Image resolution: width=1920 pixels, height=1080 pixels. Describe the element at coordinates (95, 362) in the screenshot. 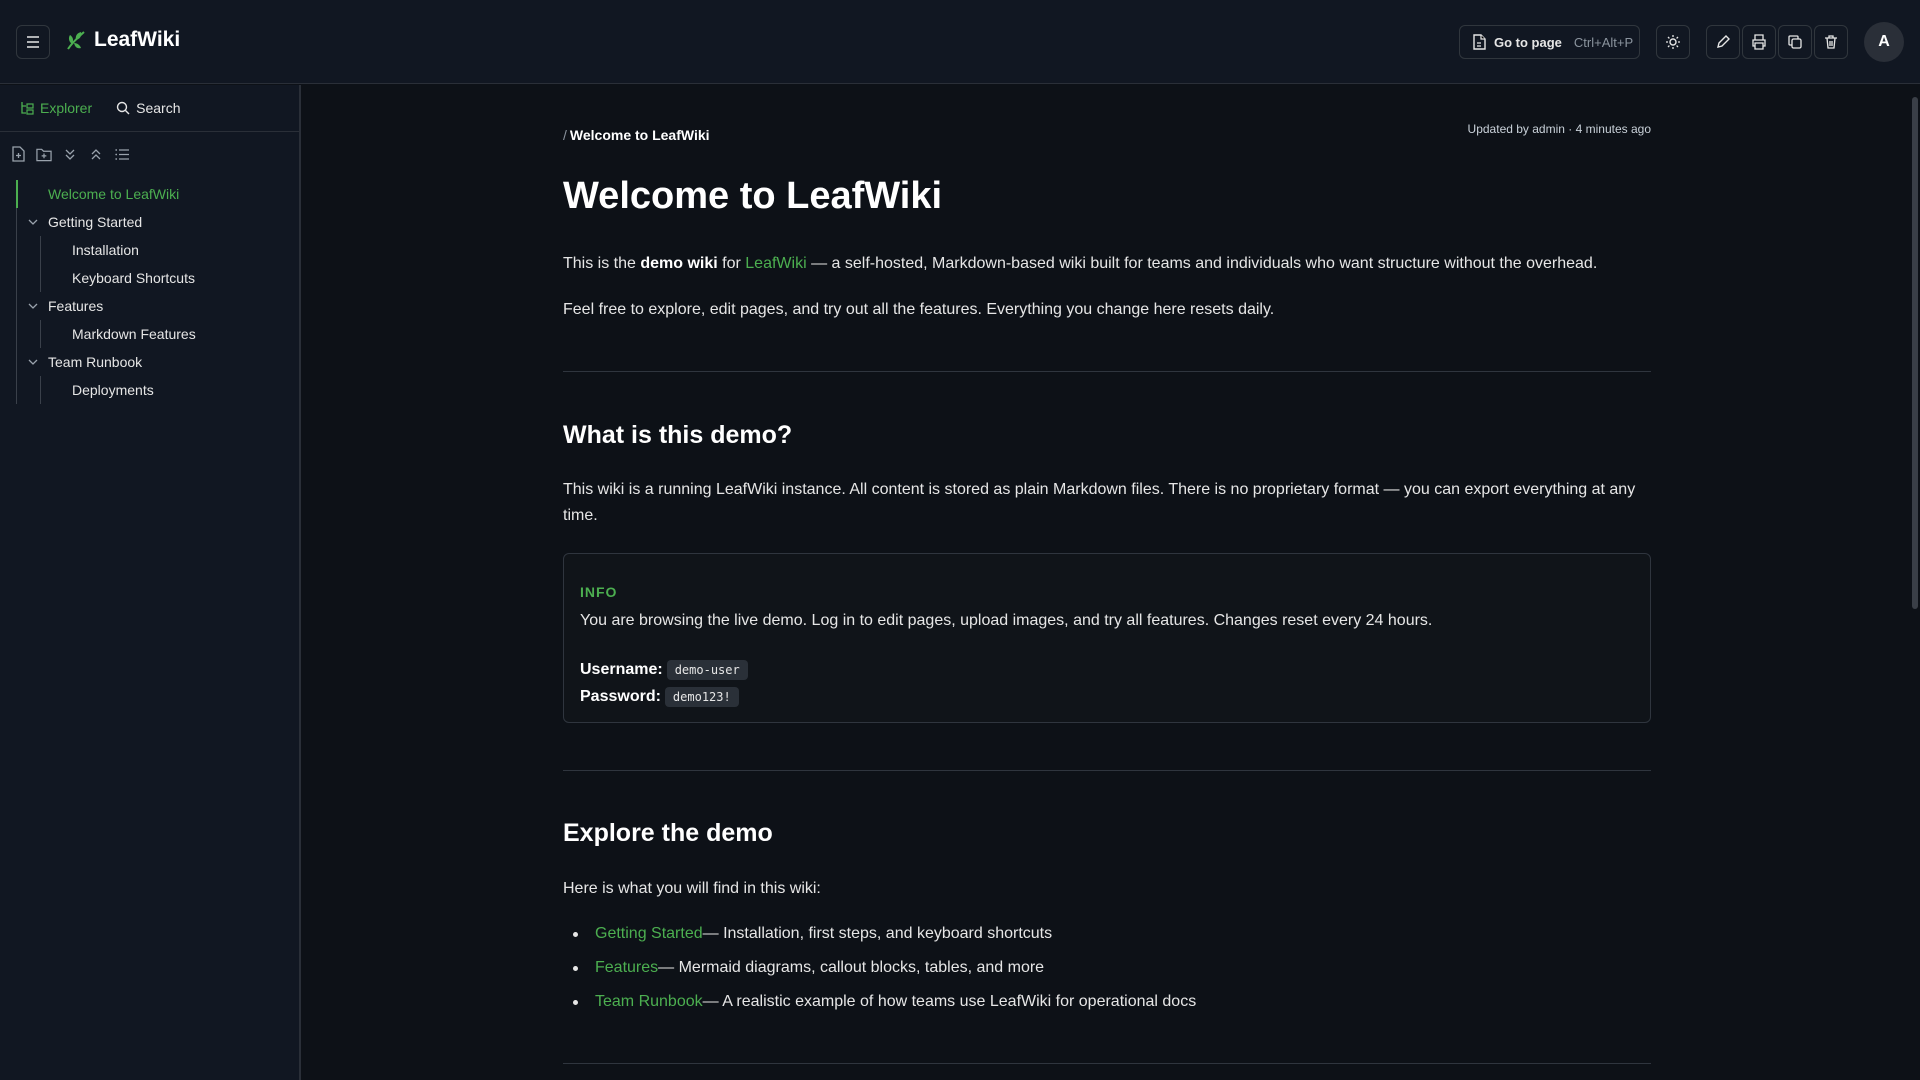

I see `tree-item-label: Team Runbook` at that location.